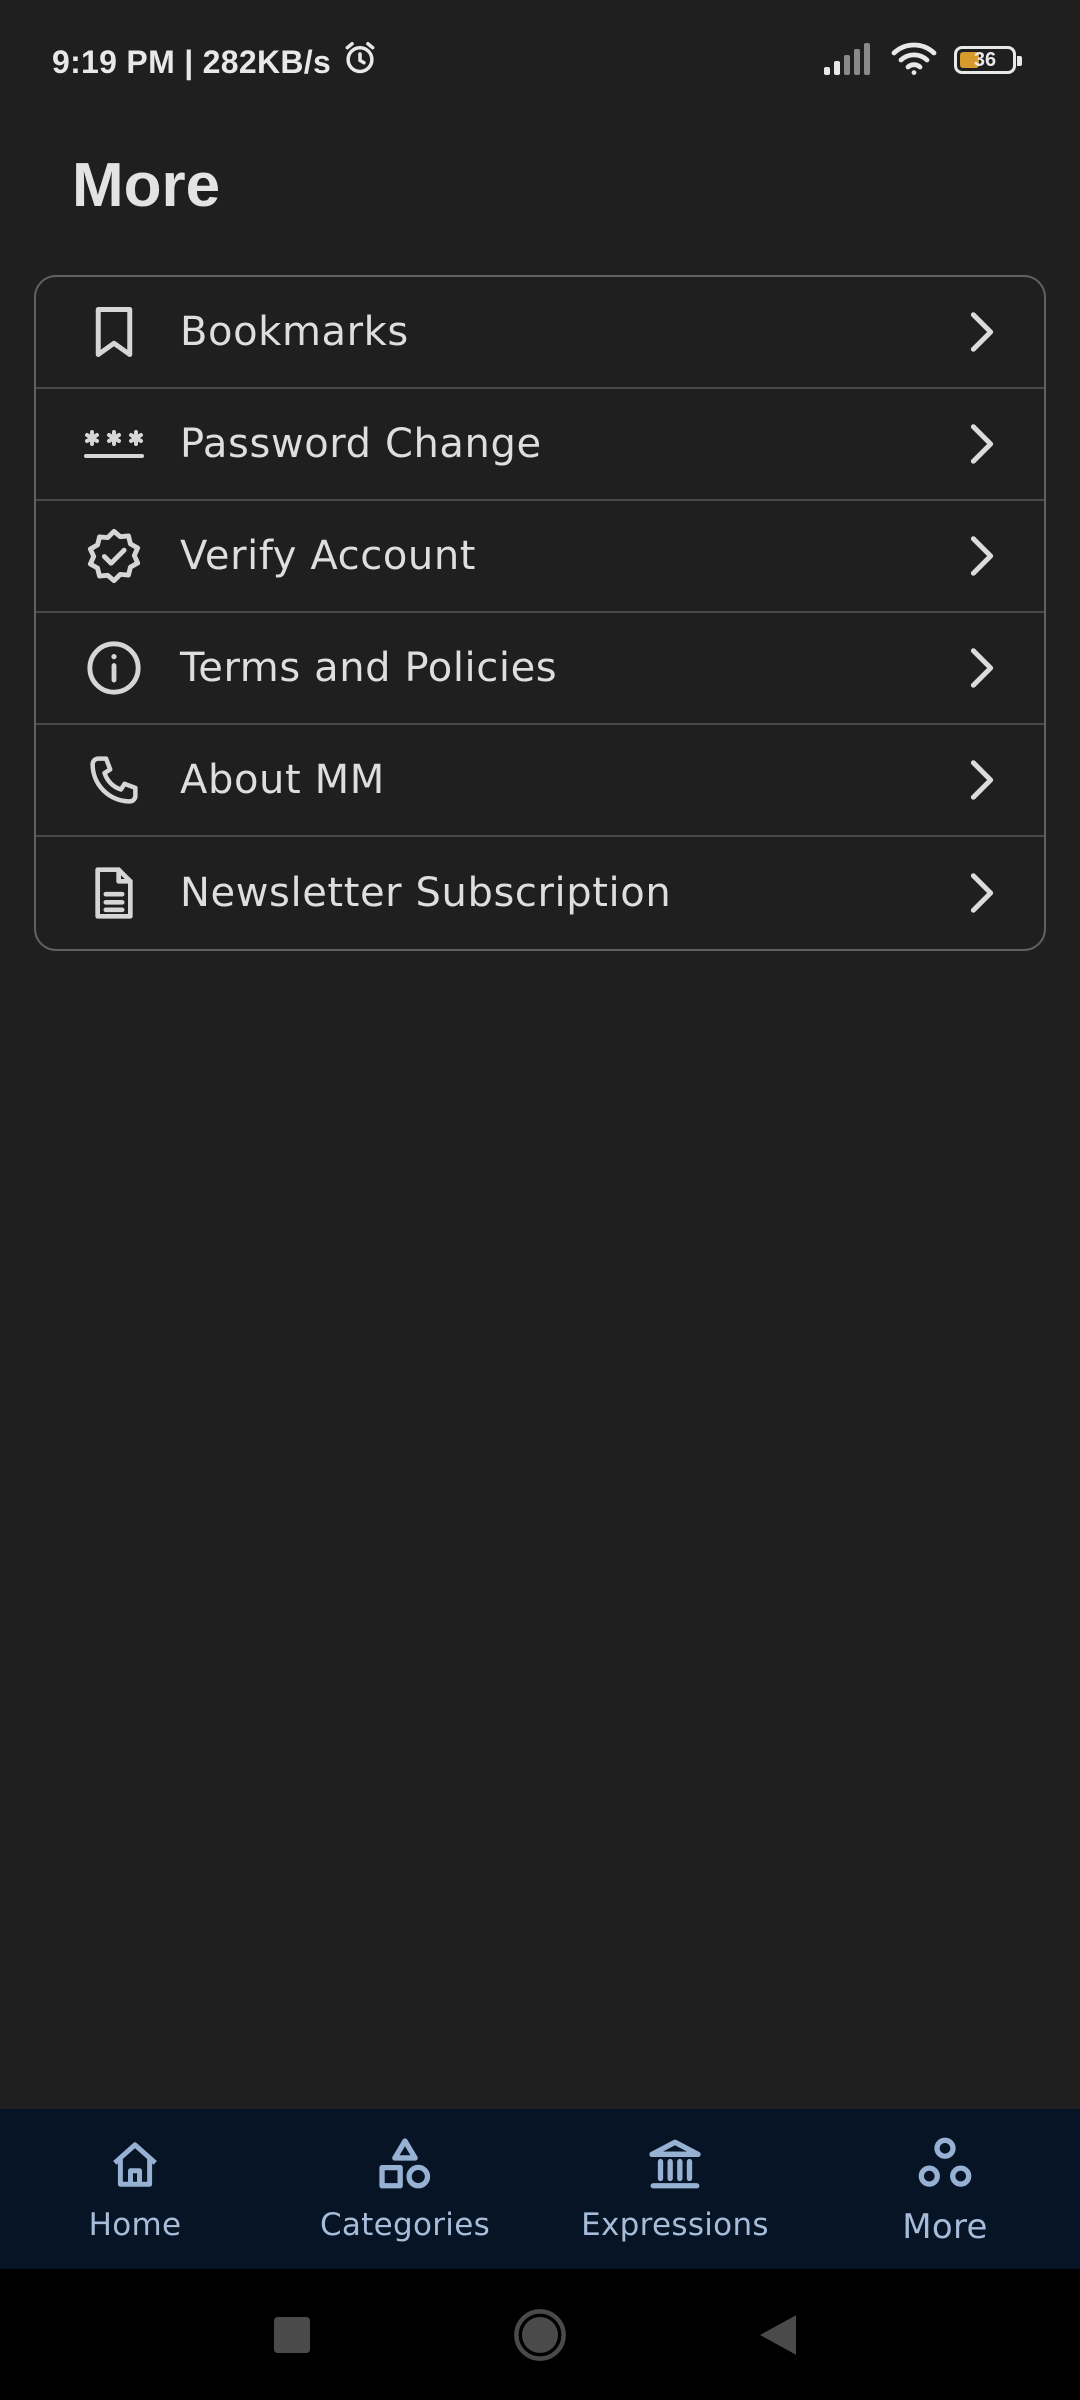 This screenshot has width=1080, height=2400. I want to click on menu-item-label: Terms and Policies, so click(369, 668).